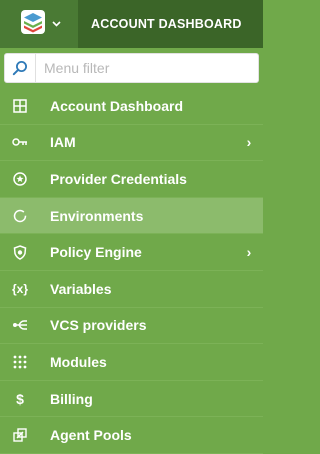  I want to click on sidebar-item-environments: Environments, so click(131, 216).